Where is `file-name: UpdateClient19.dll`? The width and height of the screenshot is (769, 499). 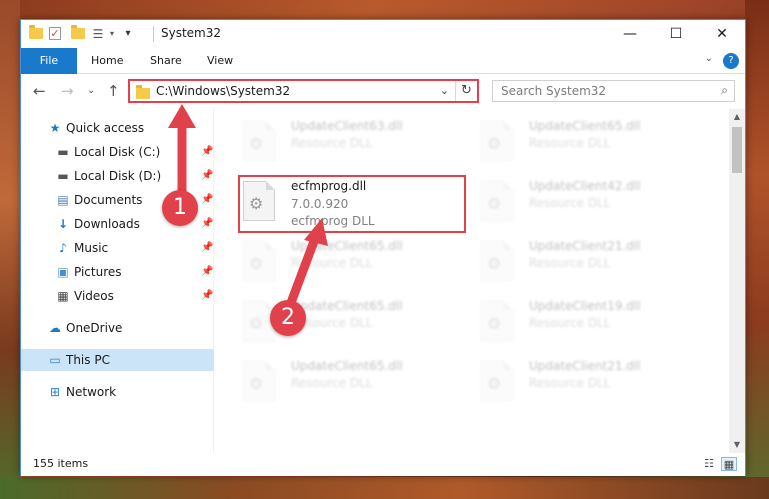 file-name: UpdateClient19.dll is located at coordinates (585, 306).